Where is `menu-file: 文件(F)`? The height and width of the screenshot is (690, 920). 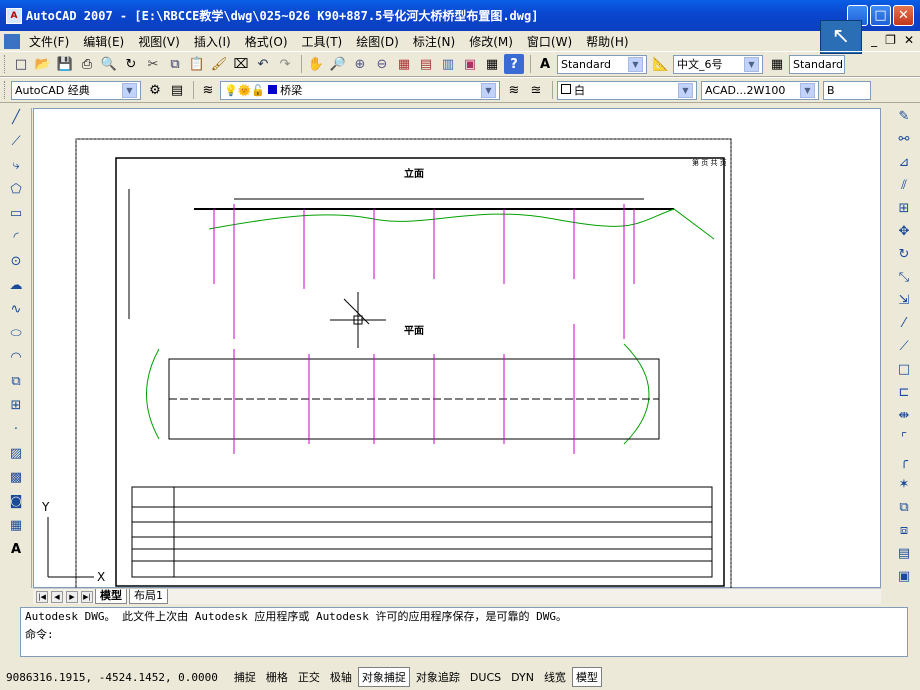 menu-file: 文件(F) is located at coordinates (49, 41).